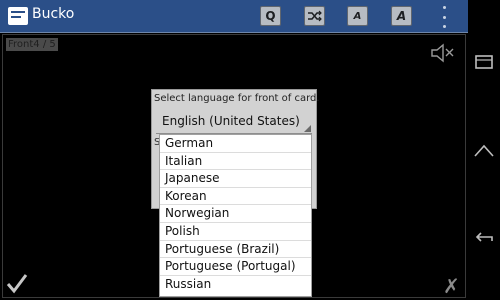 The width and height of the screenshot is (500, 300). Describe the element at coordinates (444, 17) in the screenshot. I see `overflow-menu-icon` at that location.